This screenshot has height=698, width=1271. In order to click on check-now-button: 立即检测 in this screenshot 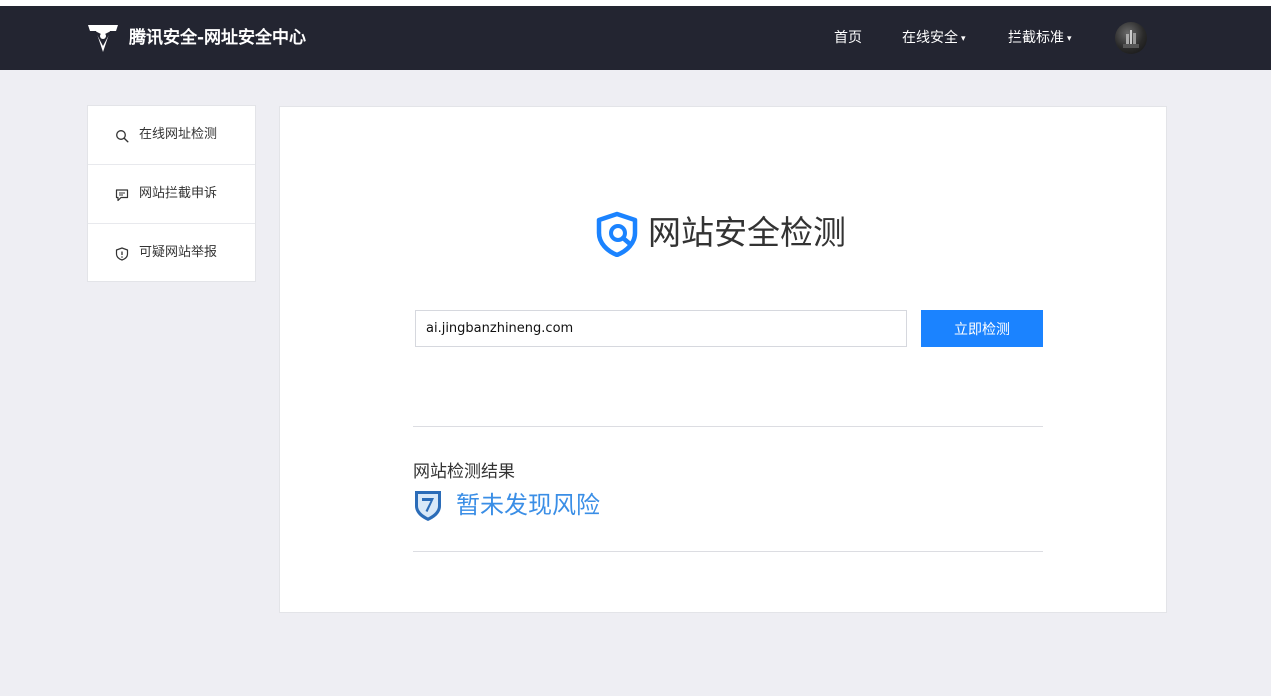, I will do `click(982, 328)`.